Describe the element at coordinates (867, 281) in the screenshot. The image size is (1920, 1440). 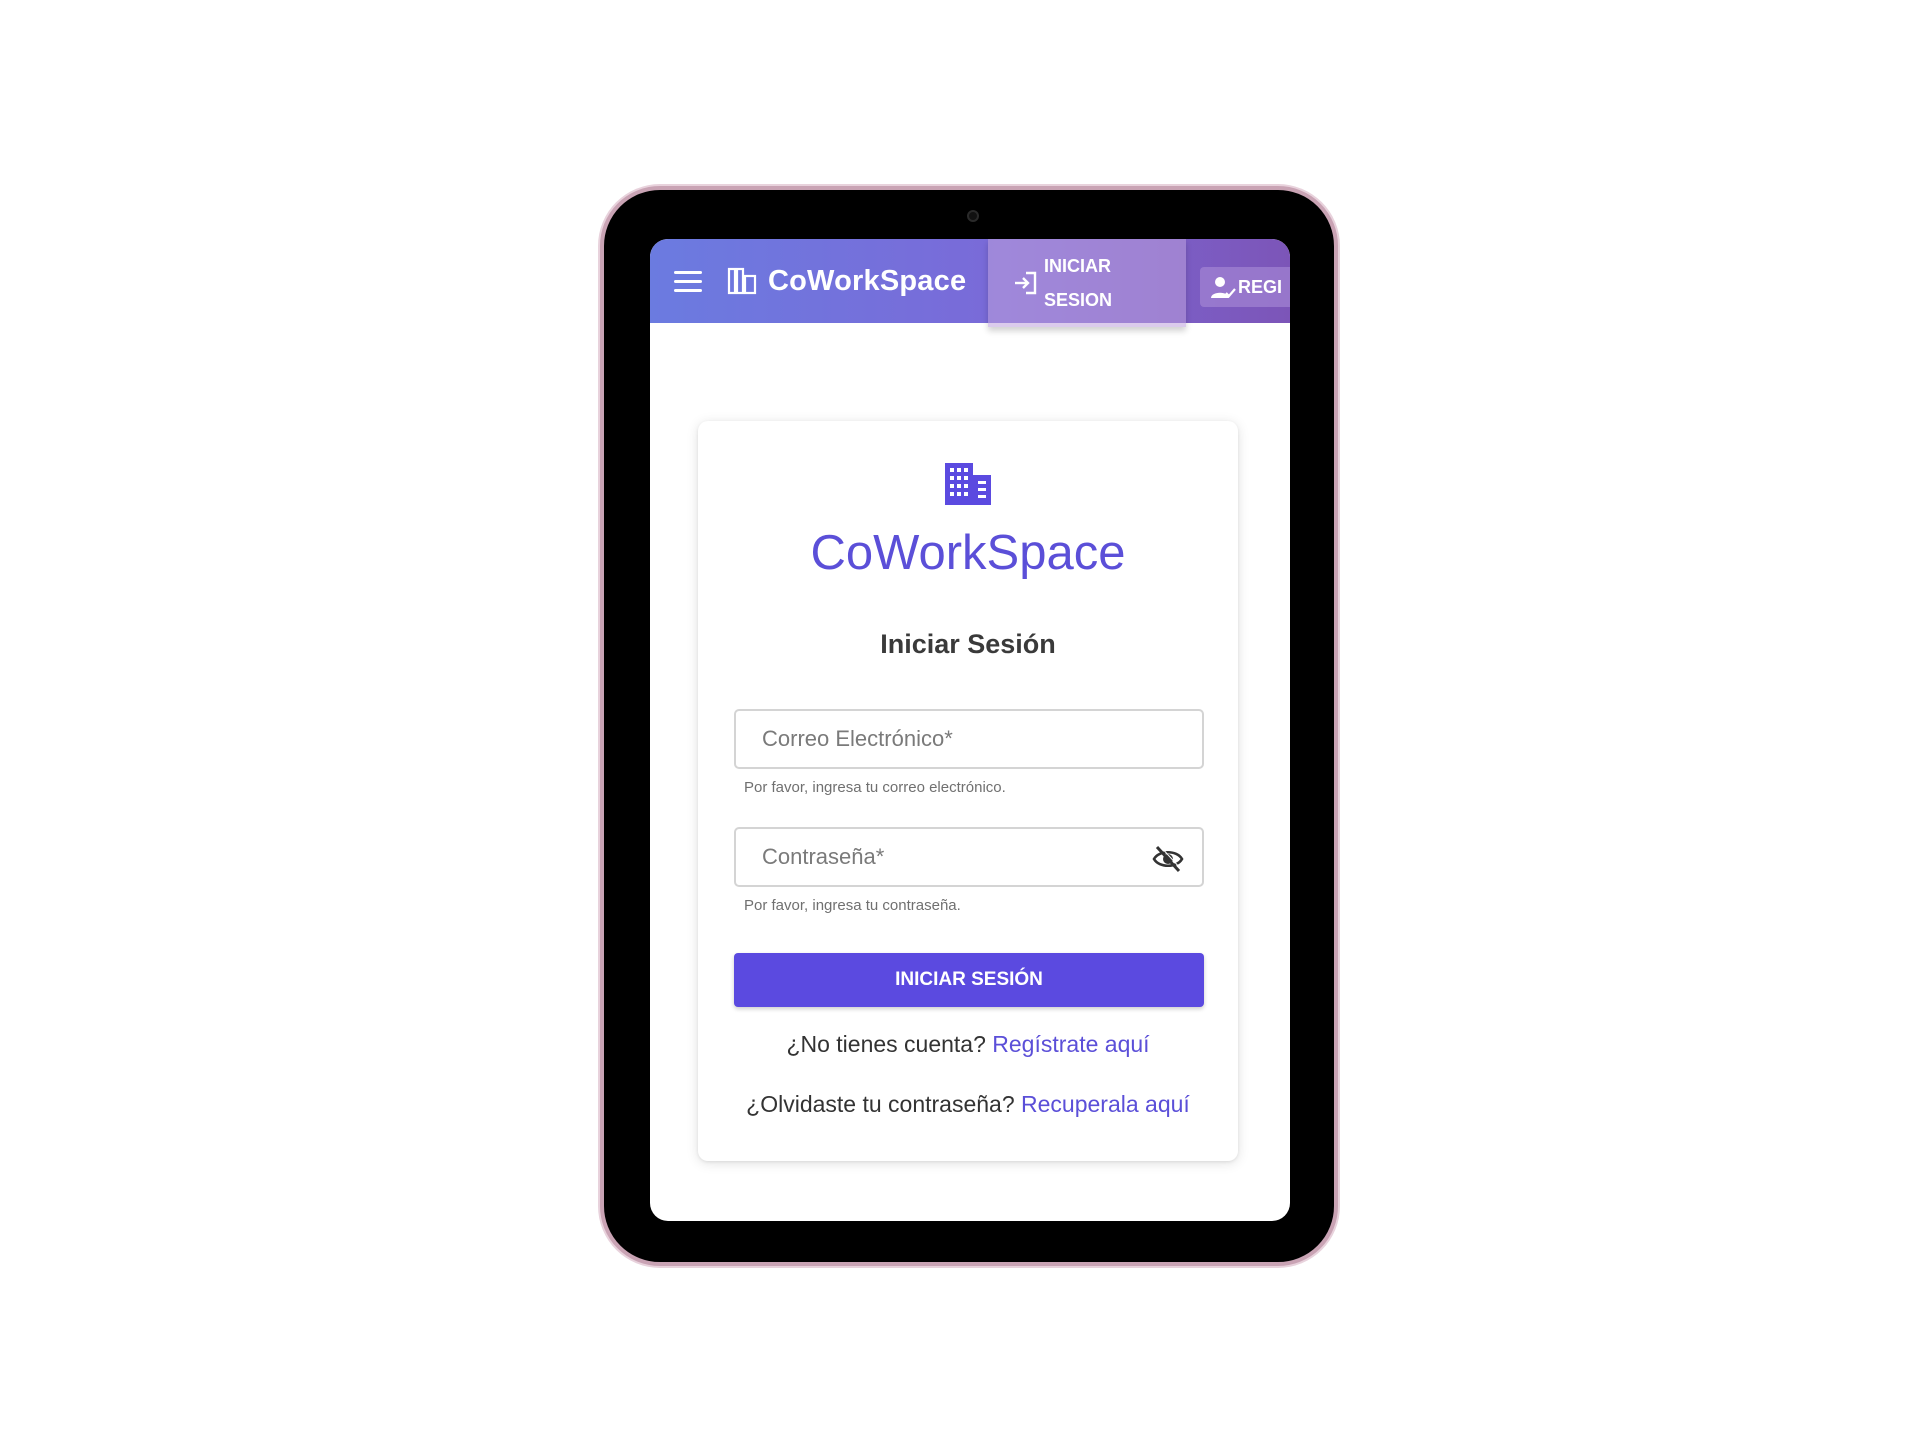
I see `app-title: CoWorkSpace` at that location.